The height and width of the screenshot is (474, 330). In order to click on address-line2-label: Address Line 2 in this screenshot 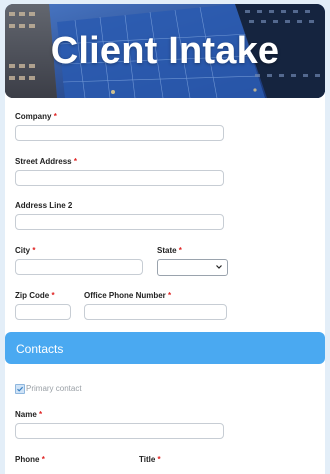, I will do `click(43, 205)`.